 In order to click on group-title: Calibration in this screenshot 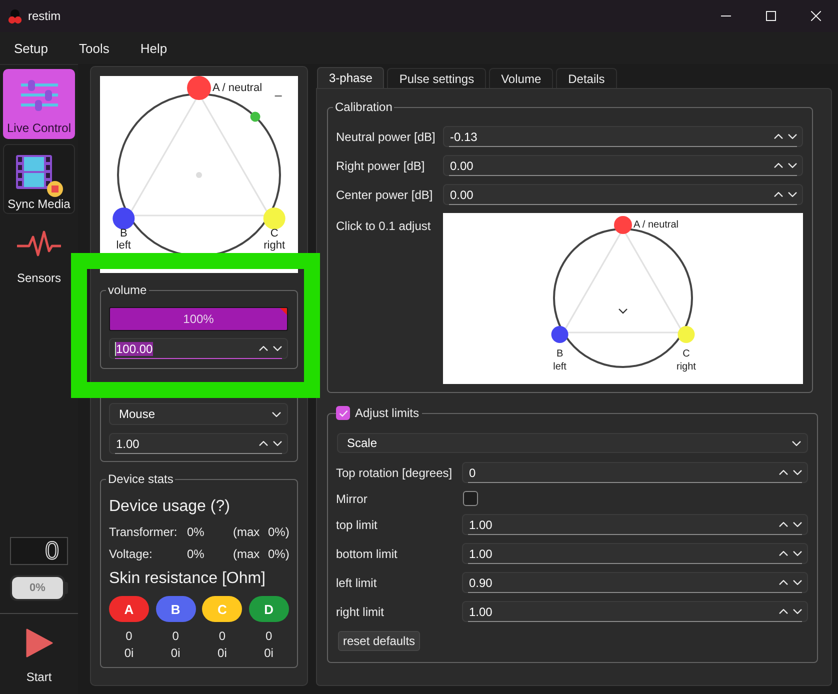, I will do `click(364, 107)`.